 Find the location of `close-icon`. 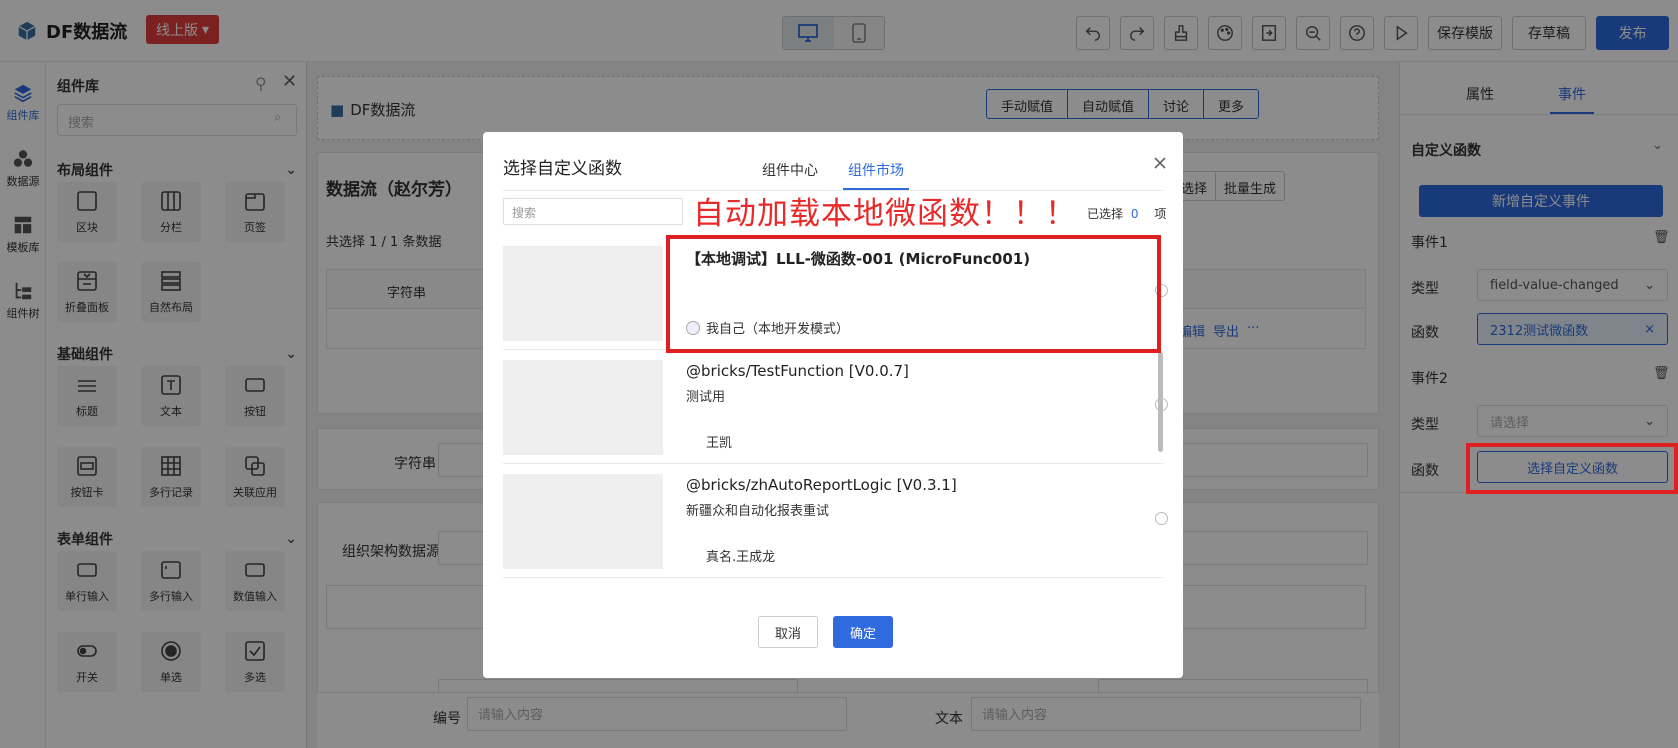

close-icon is located at coordinates (1160, 163).